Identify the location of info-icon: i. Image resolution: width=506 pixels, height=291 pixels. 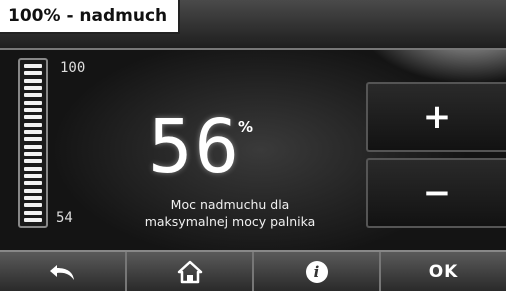
(316, 271).